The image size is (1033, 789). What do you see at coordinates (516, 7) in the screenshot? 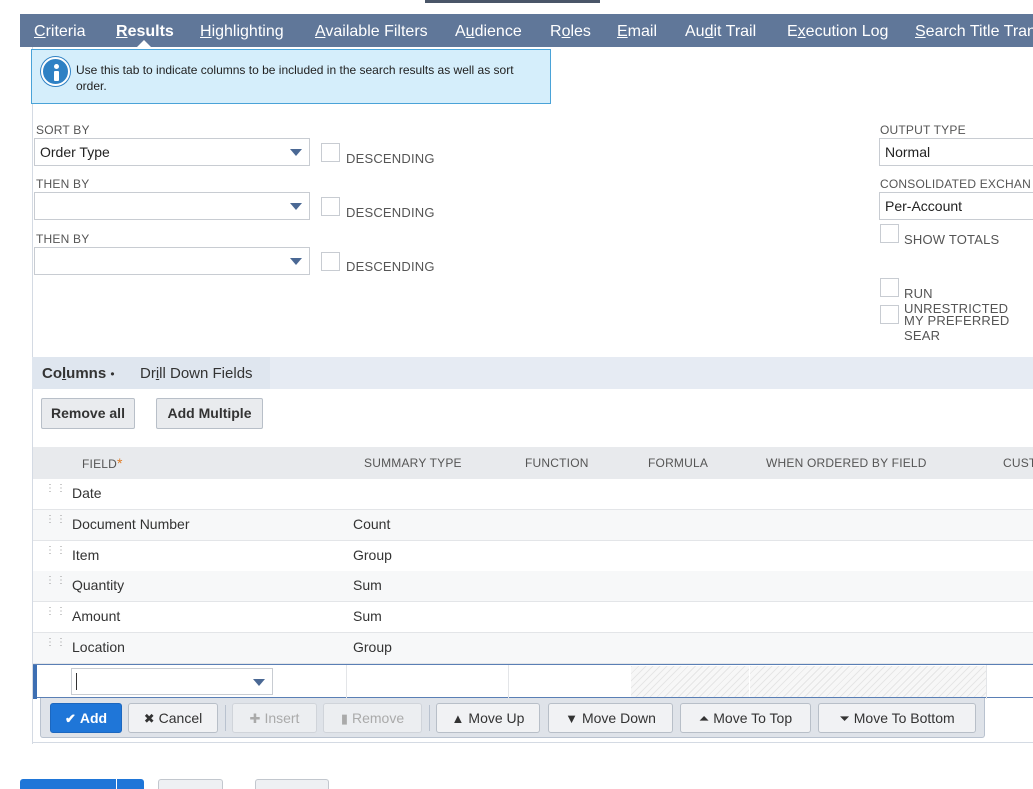
I see `top-strip` at bounding box center [516, 7].